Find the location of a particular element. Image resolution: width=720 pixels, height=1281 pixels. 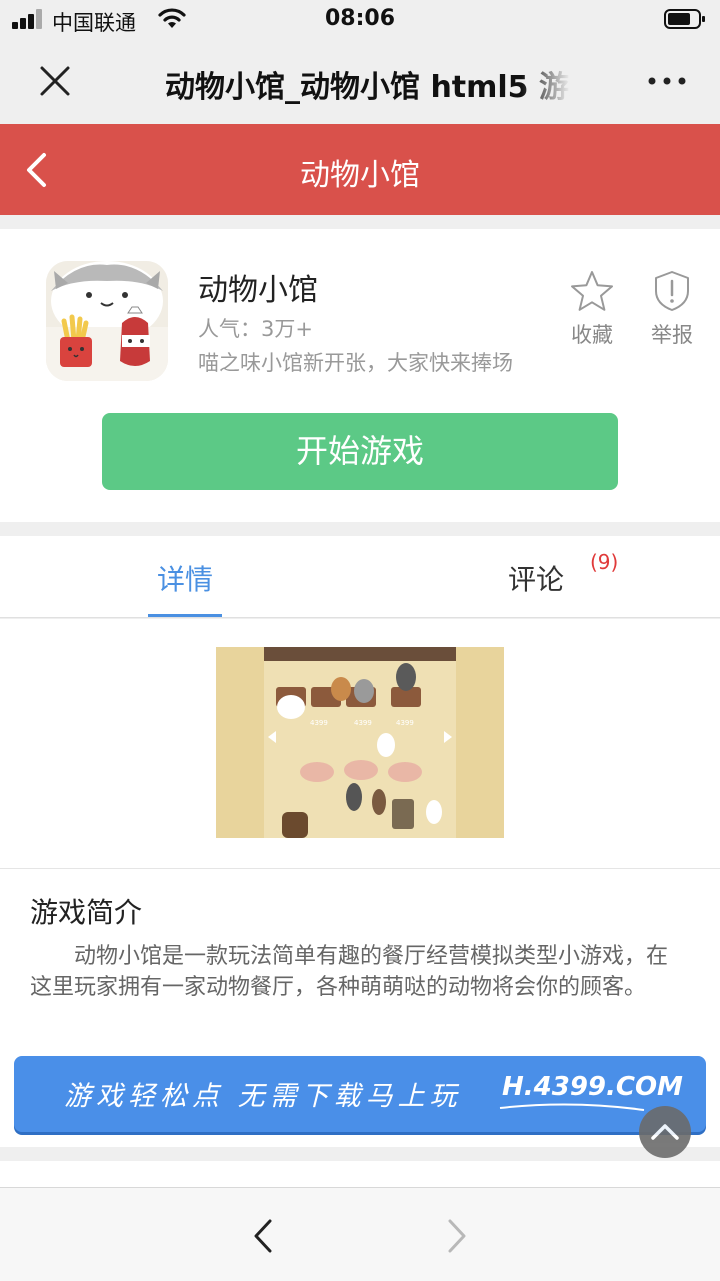

close-icon is located at coordinates (55, 81).